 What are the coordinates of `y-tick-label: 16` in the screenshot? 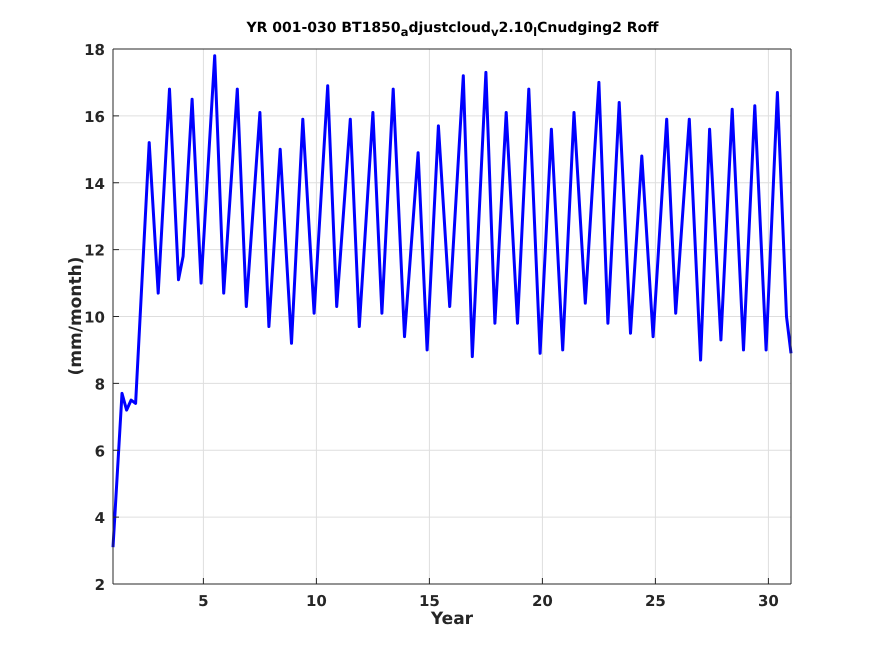 It's located at (94, 117).